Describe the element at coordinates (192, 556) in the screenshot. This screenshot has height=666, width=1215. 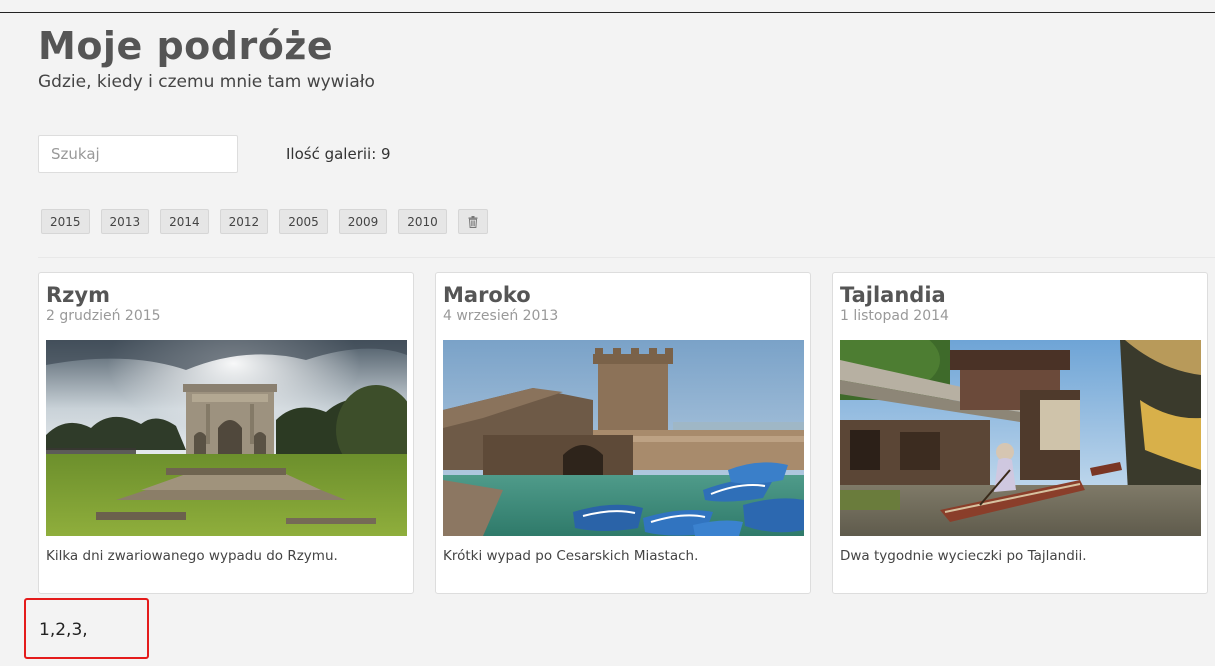
I see `card-description: Kilka dni zwariowanego wypadu do Rzymu.` at that location.